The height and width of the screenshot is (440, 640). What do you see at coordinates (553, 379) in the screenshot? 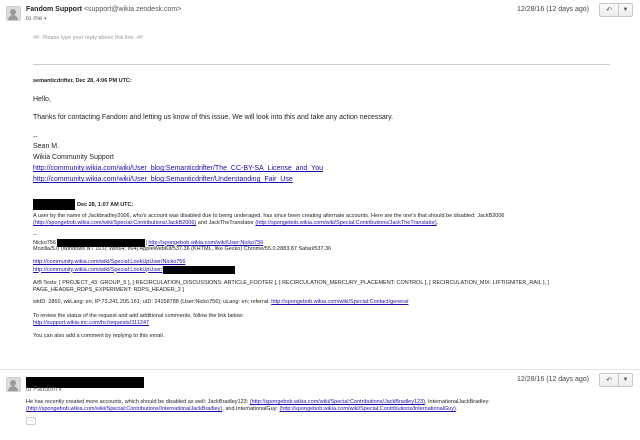
I see `message2-date: 12/28/16 (12 days ago)` at bounding box center [553, 379].